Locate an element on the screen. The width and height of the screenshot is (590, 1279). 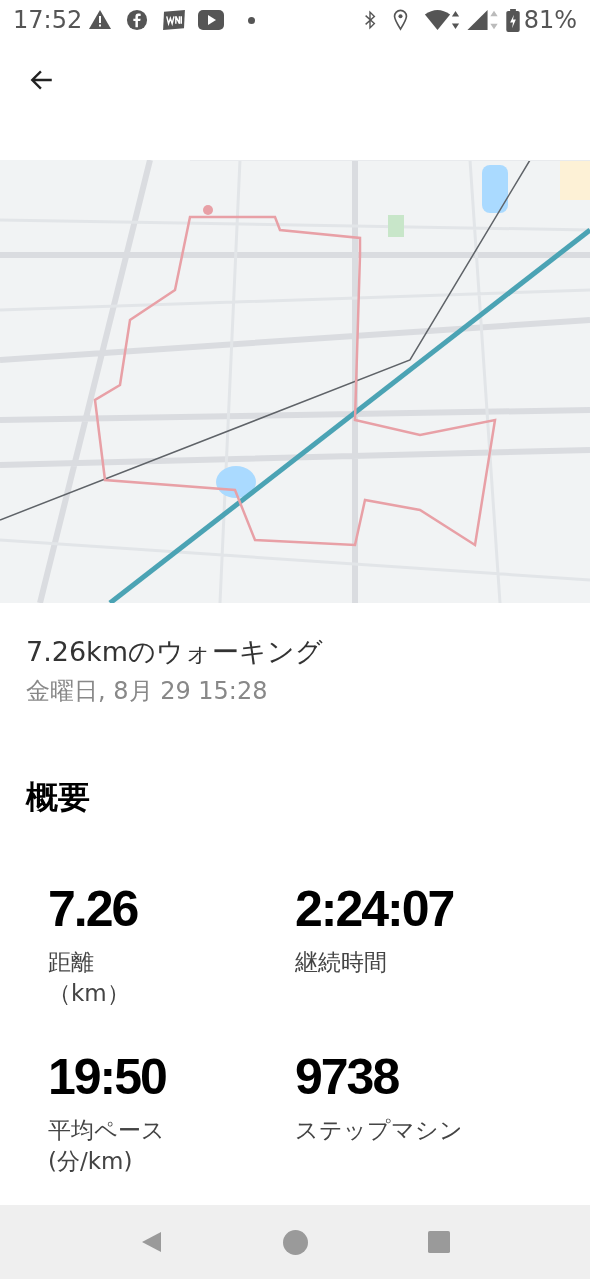
stat-value: 2:24:07 is located at coordinates (375, 909).